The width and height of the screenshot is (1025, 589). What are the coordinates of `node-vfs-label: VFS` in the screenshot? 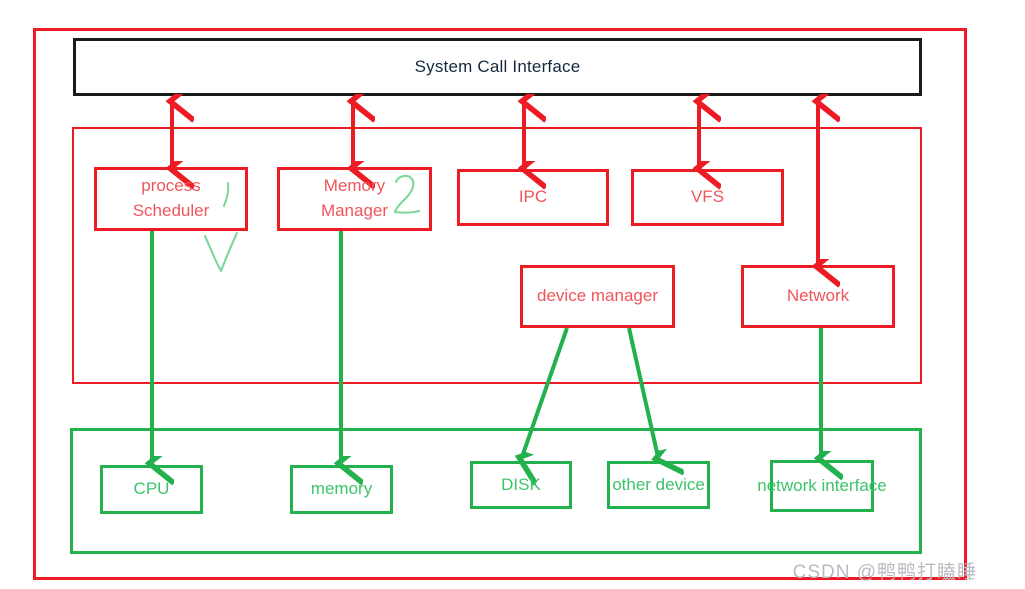 It's located at (707, 197).